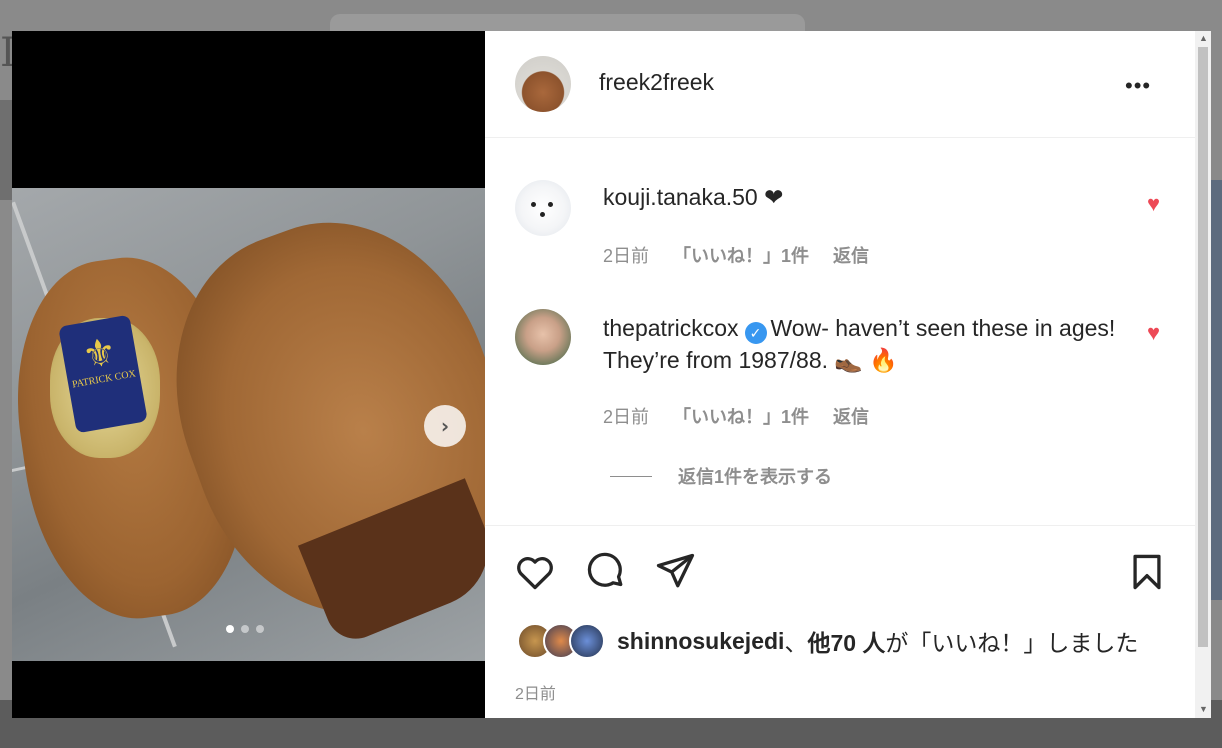 The image size is (1222, 748). What do you see at coordinates (680, 197) in the screenshot?
I see `comment-username: kouji.tanaka.50` at bounding box center [680, 197].